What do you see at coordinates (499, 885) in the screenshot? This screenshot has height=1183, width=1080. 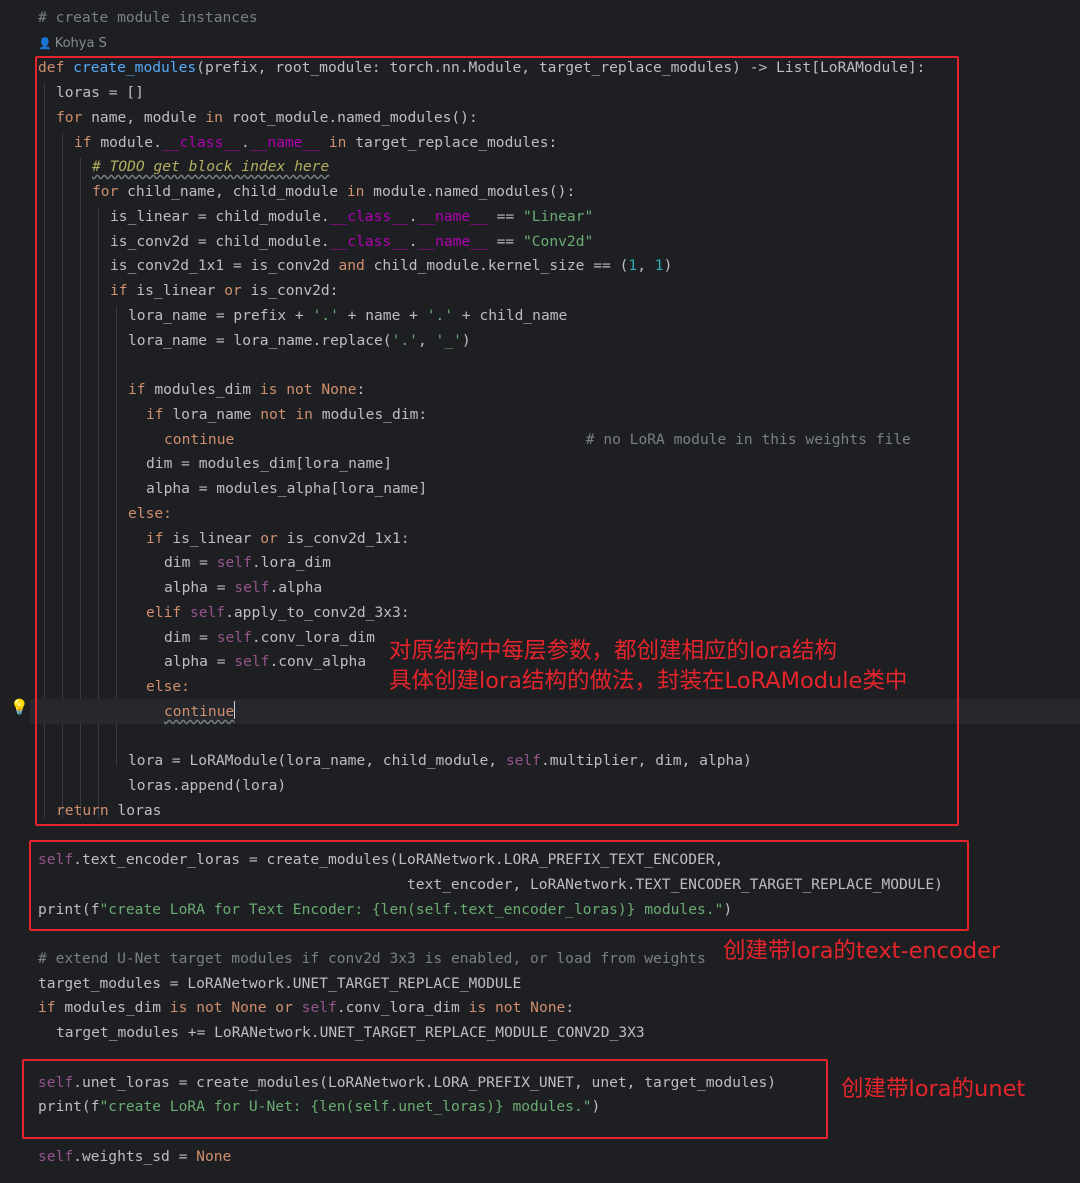 I see `text-encoder-highlight-box` at bounding box center [499, 885].